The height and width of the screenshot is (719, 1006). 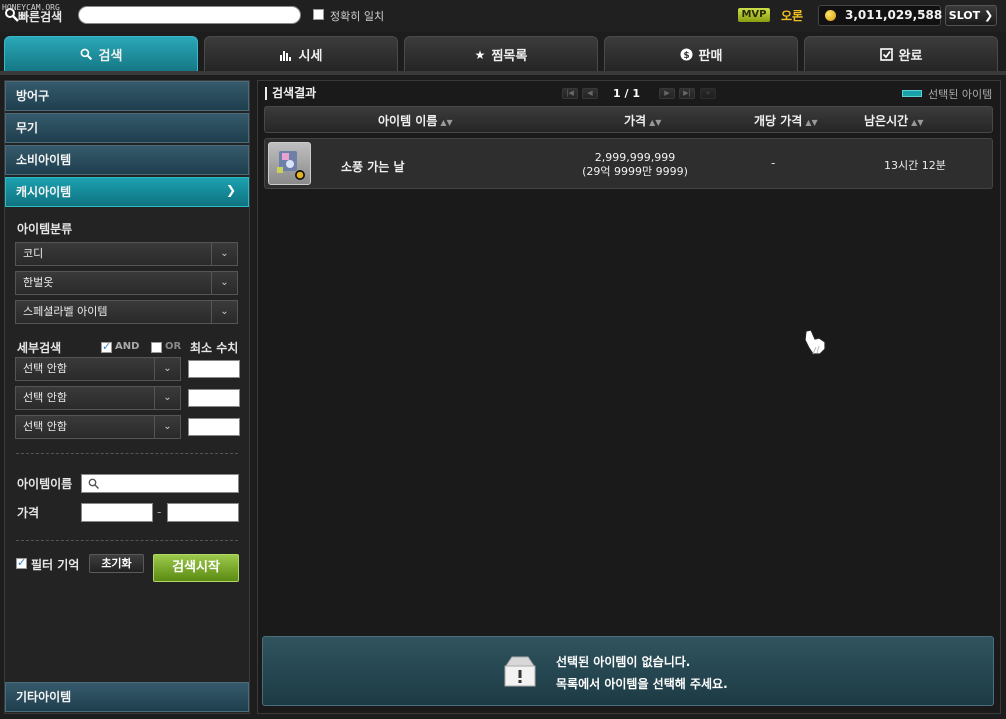 I want to click on exact-match-checkbox, so click(x=318, y=14).